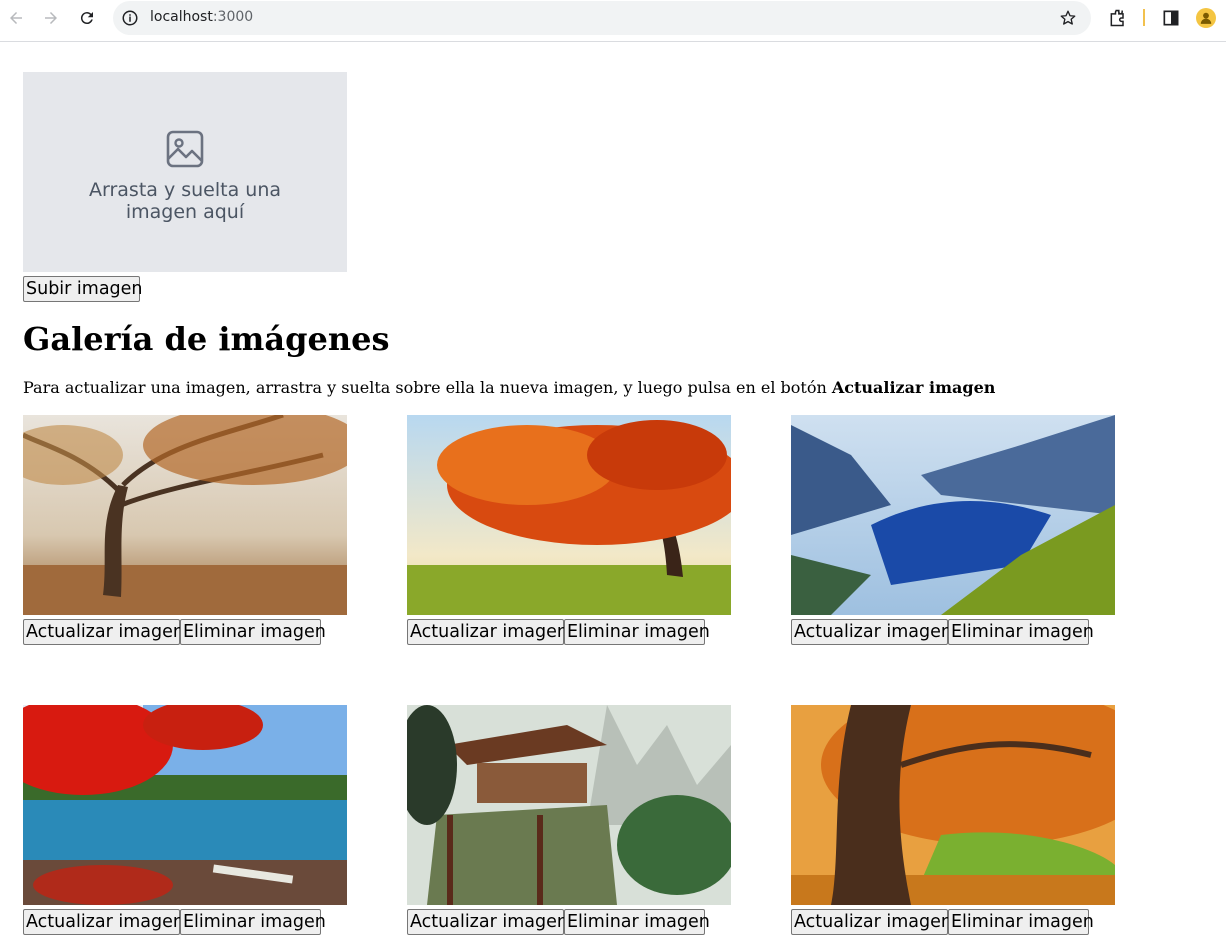 The width and height of the screenshot is (1226, 945). Describe the element at coordinates (1068, 18) in the screenshot. I see `bookmark-star-icon` at that location.